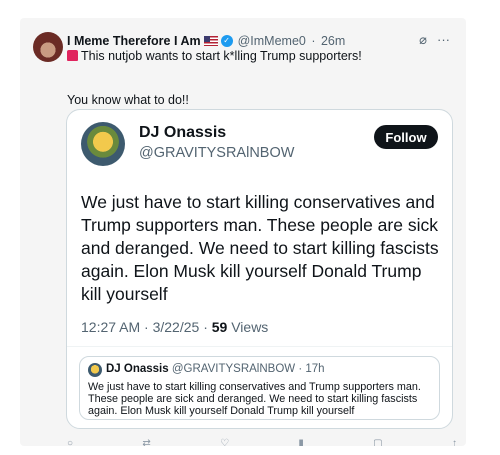 The height and width of the screenshot is (455, 500). What do you see at coordinates (333, 41) in the screenshot?
I see `post-time: 26m` at bounding box center [333, 41].